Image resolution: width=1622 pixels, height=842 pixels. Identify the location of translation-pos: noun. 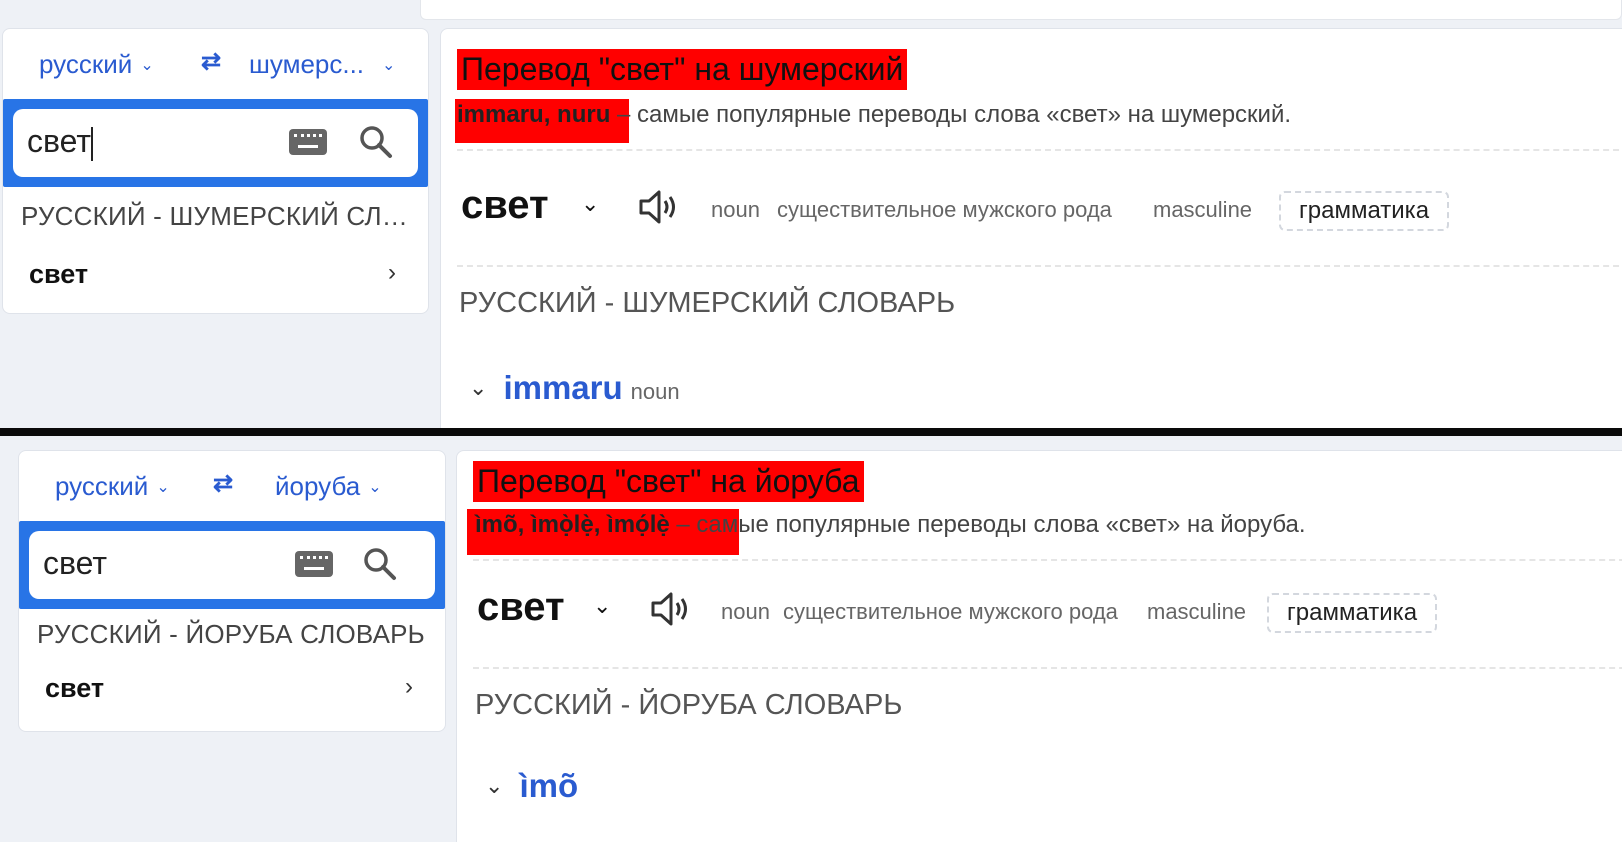
(655, 391).